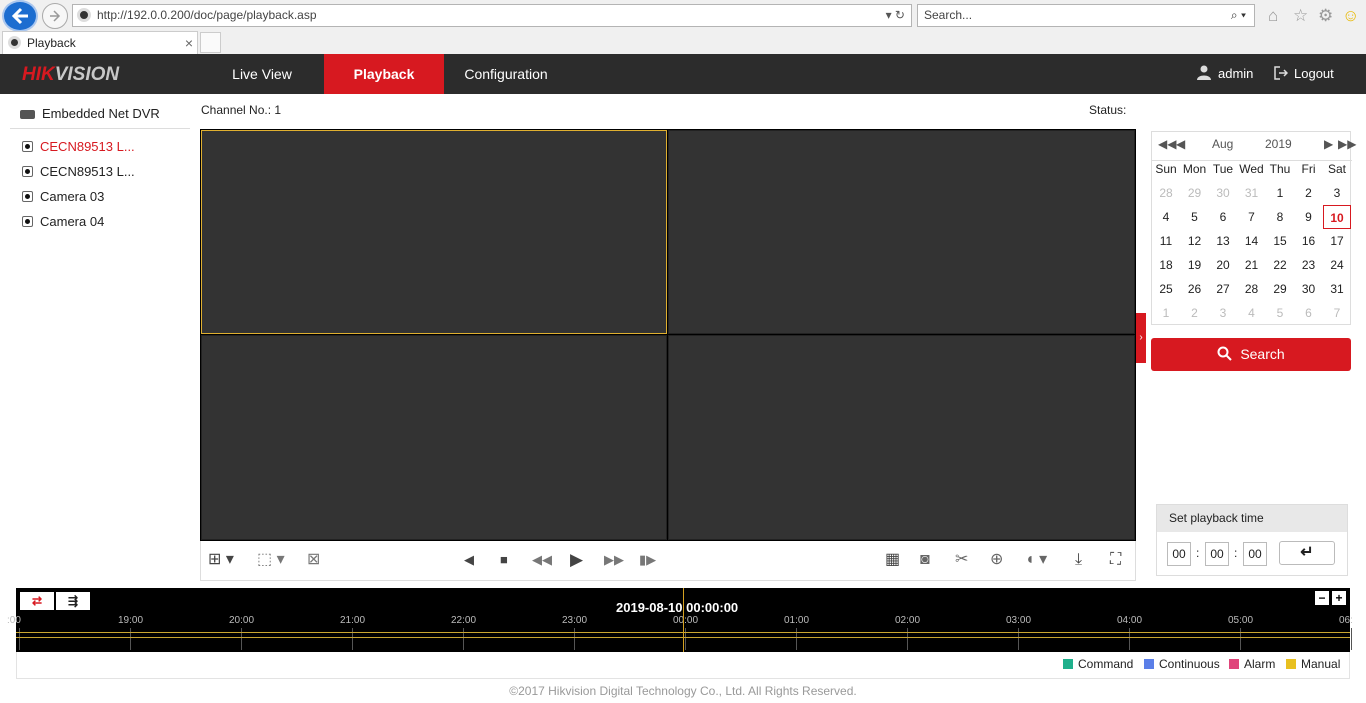  I want to click on camera-item-3: Camera 03, so click(63, 196).